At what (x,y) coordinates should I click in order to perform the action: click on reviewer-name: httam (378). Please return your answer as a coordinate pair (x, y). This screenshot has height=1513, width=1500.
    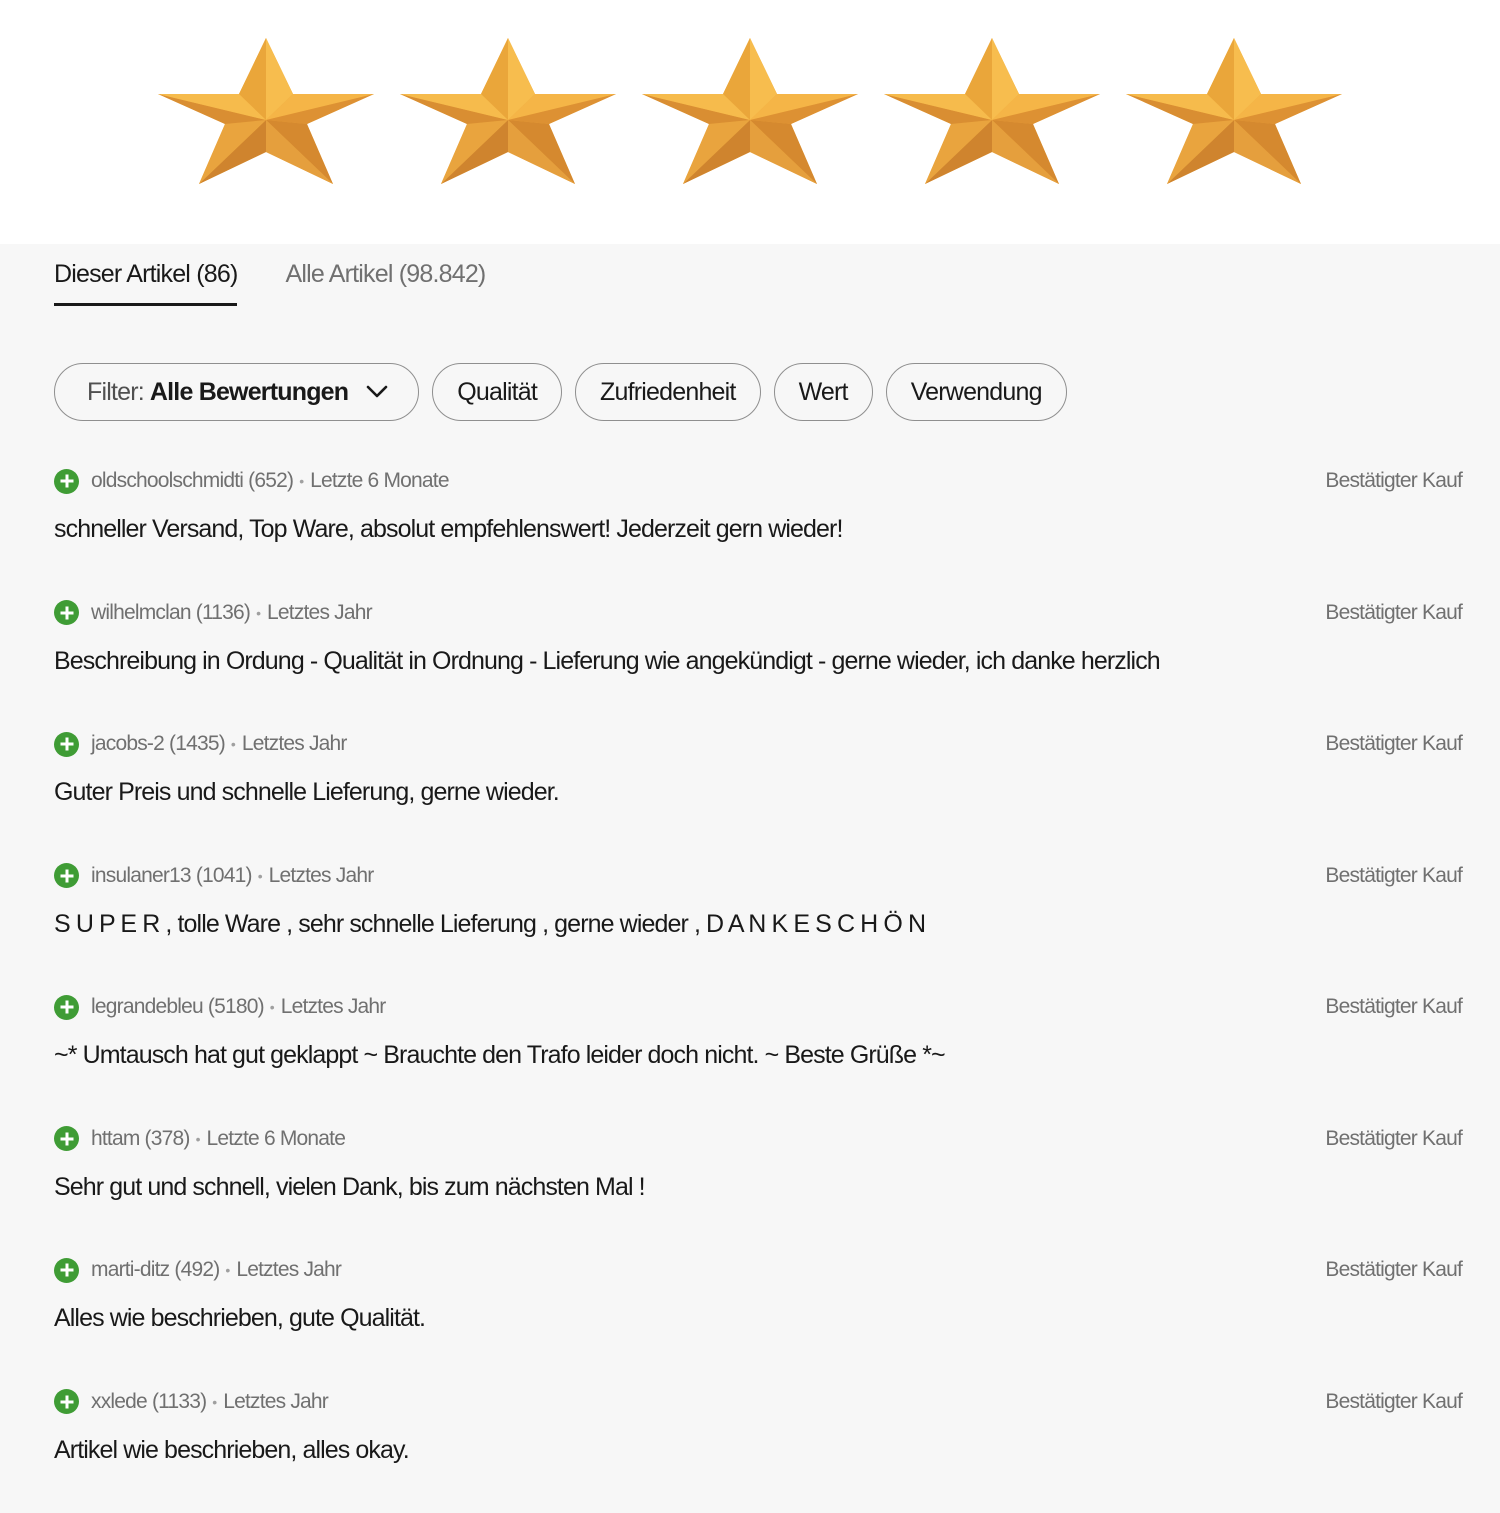
    Looking at the image, I should click on (140, 1139).